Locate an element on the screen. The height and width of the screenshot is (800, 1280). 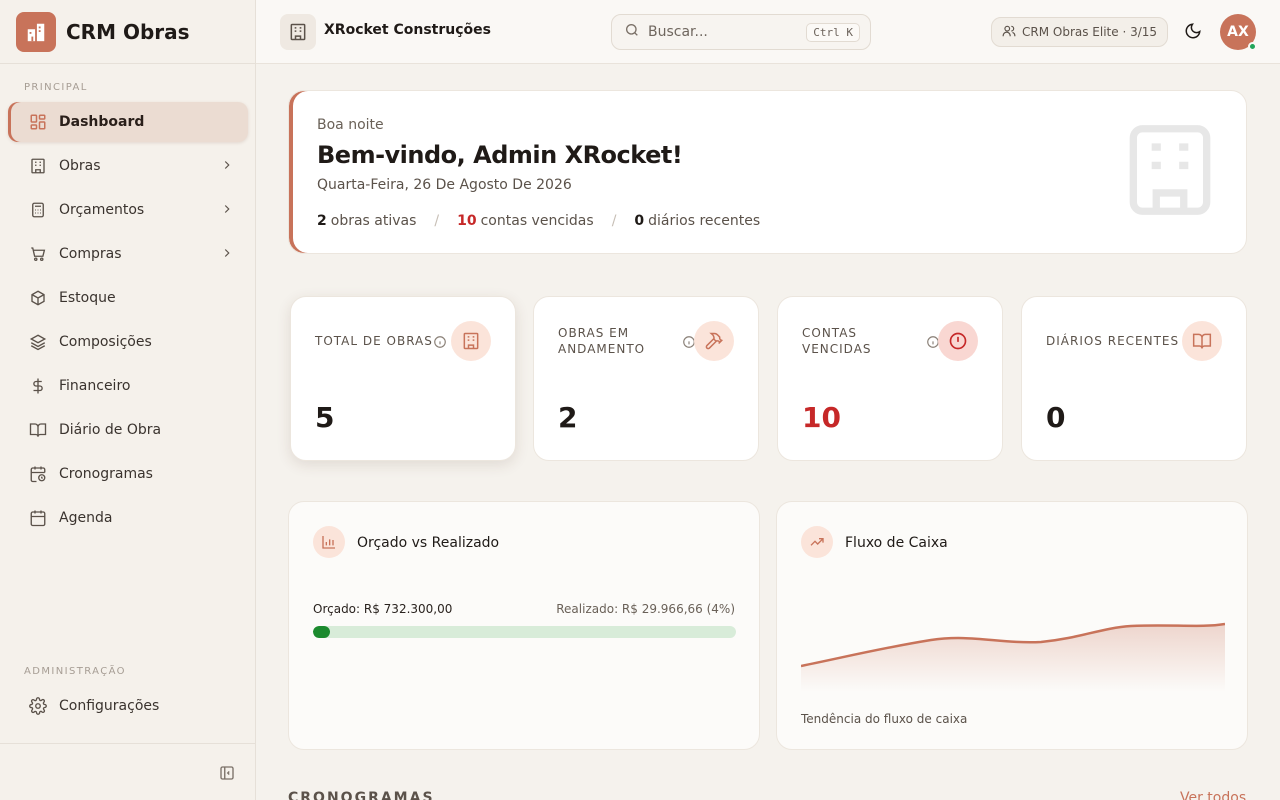
company-name: XRocket Construções is located at coordinates (407, 30).